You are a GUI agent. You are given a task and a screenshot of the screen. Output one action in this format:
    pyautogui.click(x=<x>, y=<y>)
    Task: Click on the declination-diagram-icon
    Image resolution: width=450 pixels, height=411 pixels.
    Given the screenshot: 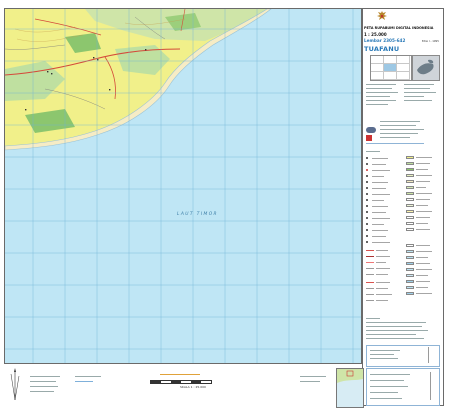 What is the action you would take?
    pyautogui.click(x=15, y=384)
    